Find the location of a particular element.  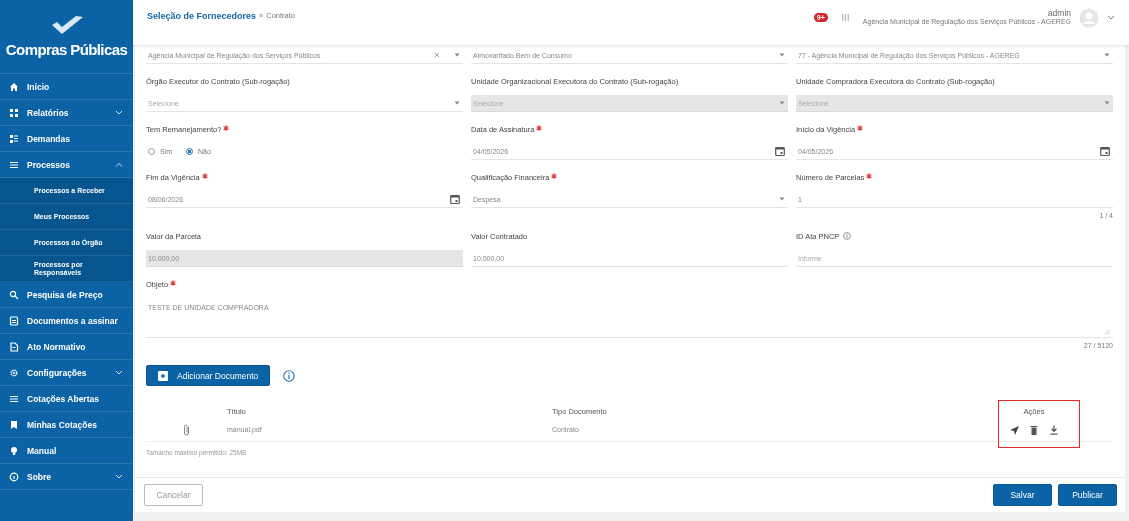

search-icon is located at coordinates (14, 294).